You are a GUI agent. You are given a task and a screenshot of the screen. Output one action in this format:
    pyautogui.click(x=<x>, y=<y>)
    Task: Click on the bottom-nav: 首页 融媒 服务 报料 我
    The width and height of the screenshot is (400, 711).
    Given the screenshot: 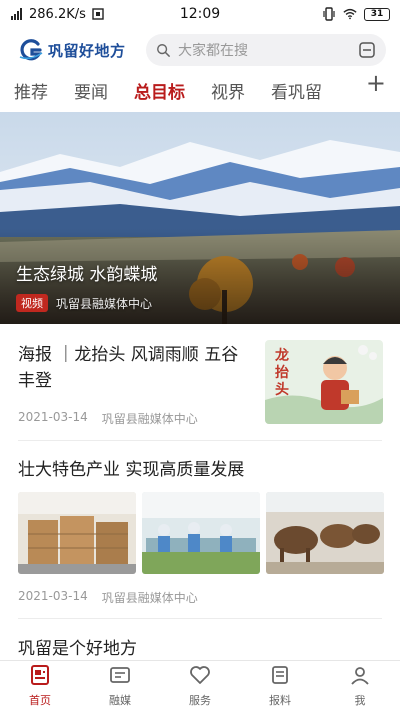 What is the action you would take?
    pyautogui.click(x=200, y=685)
    